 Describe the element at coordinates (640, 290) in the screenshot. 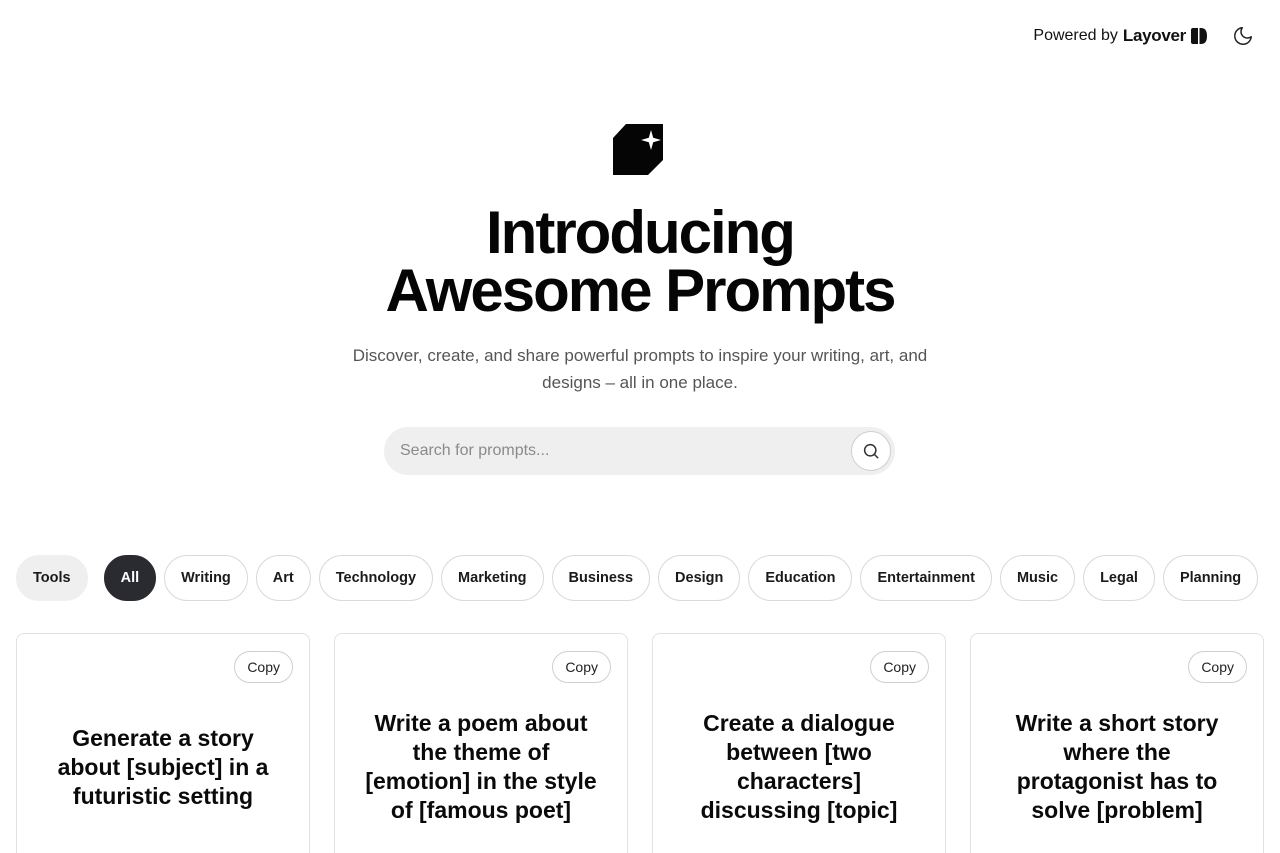

I see `title-line-2: Awesome Prompts` at that location.